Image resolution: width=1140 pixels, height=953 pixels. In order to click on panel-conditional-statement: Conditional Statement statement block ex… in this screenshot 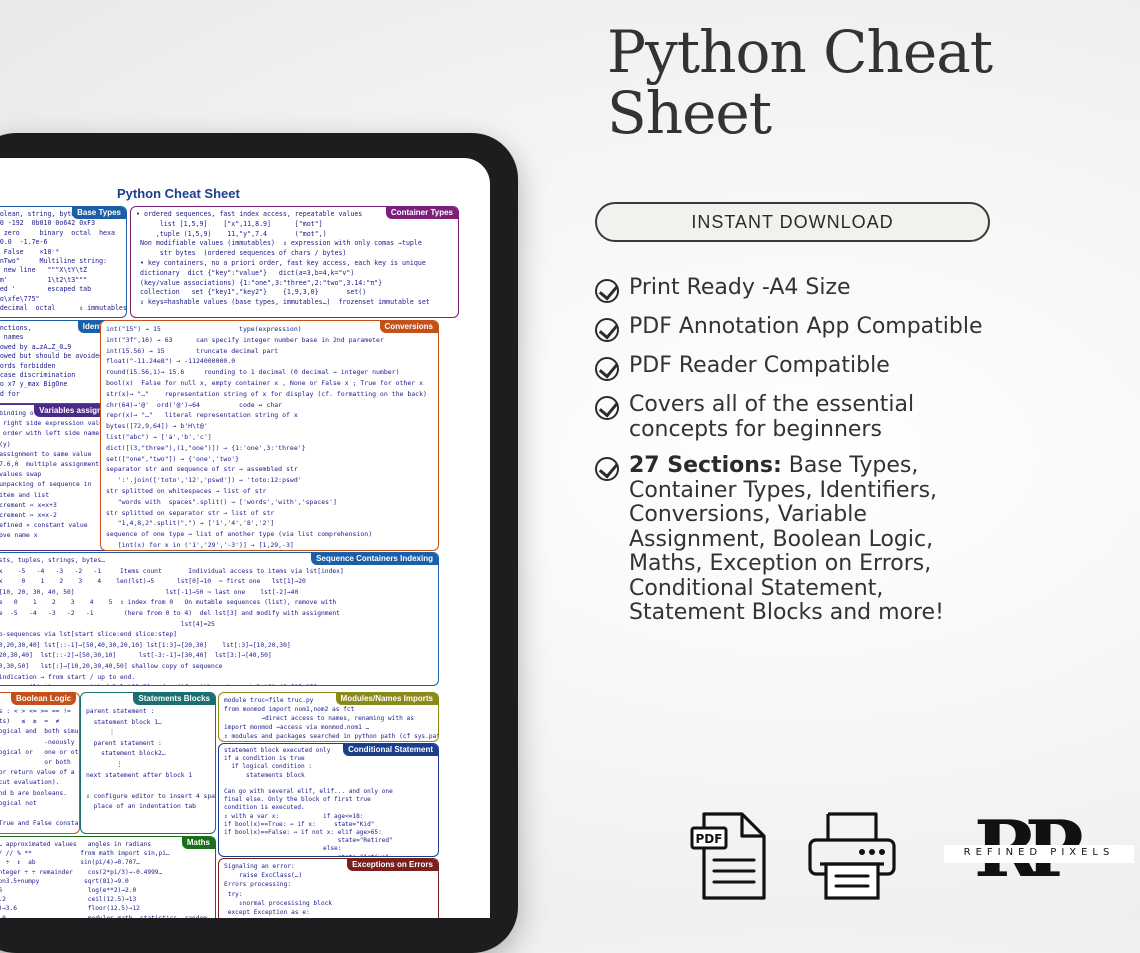, I will do `click(328, 800)`.